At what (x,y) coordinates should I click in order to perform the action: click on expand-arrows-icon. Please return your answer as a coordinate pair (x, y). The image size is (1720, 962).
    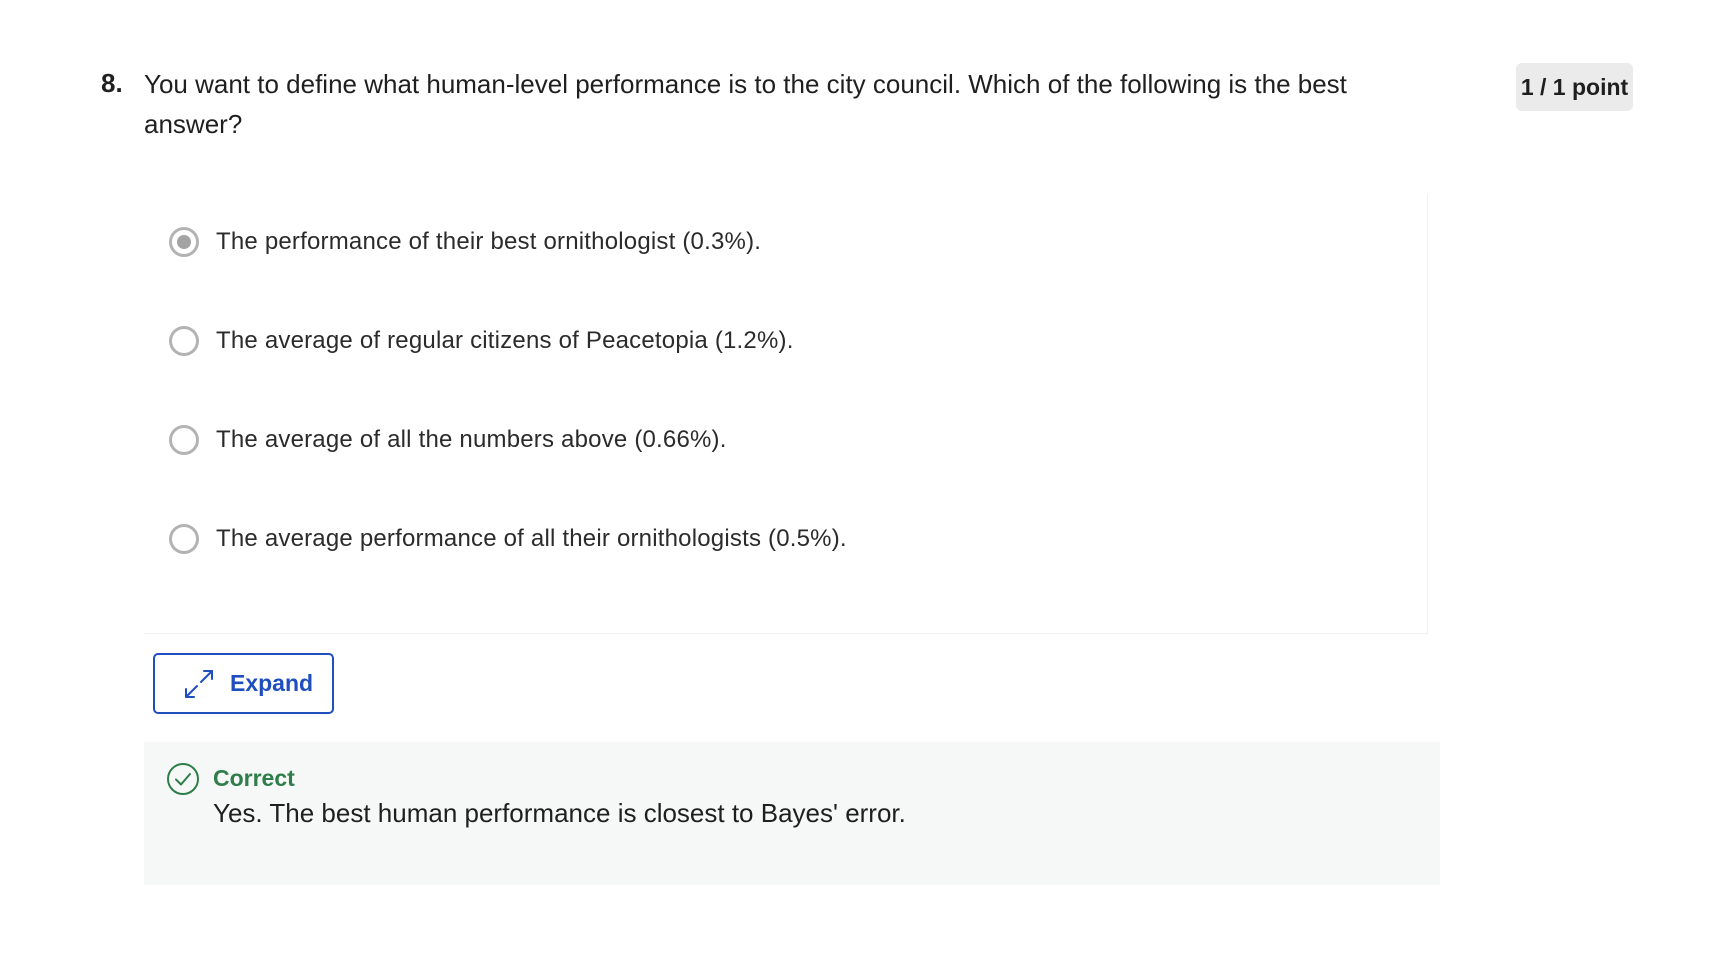
    Looking at the image, I should click on (199, 683).